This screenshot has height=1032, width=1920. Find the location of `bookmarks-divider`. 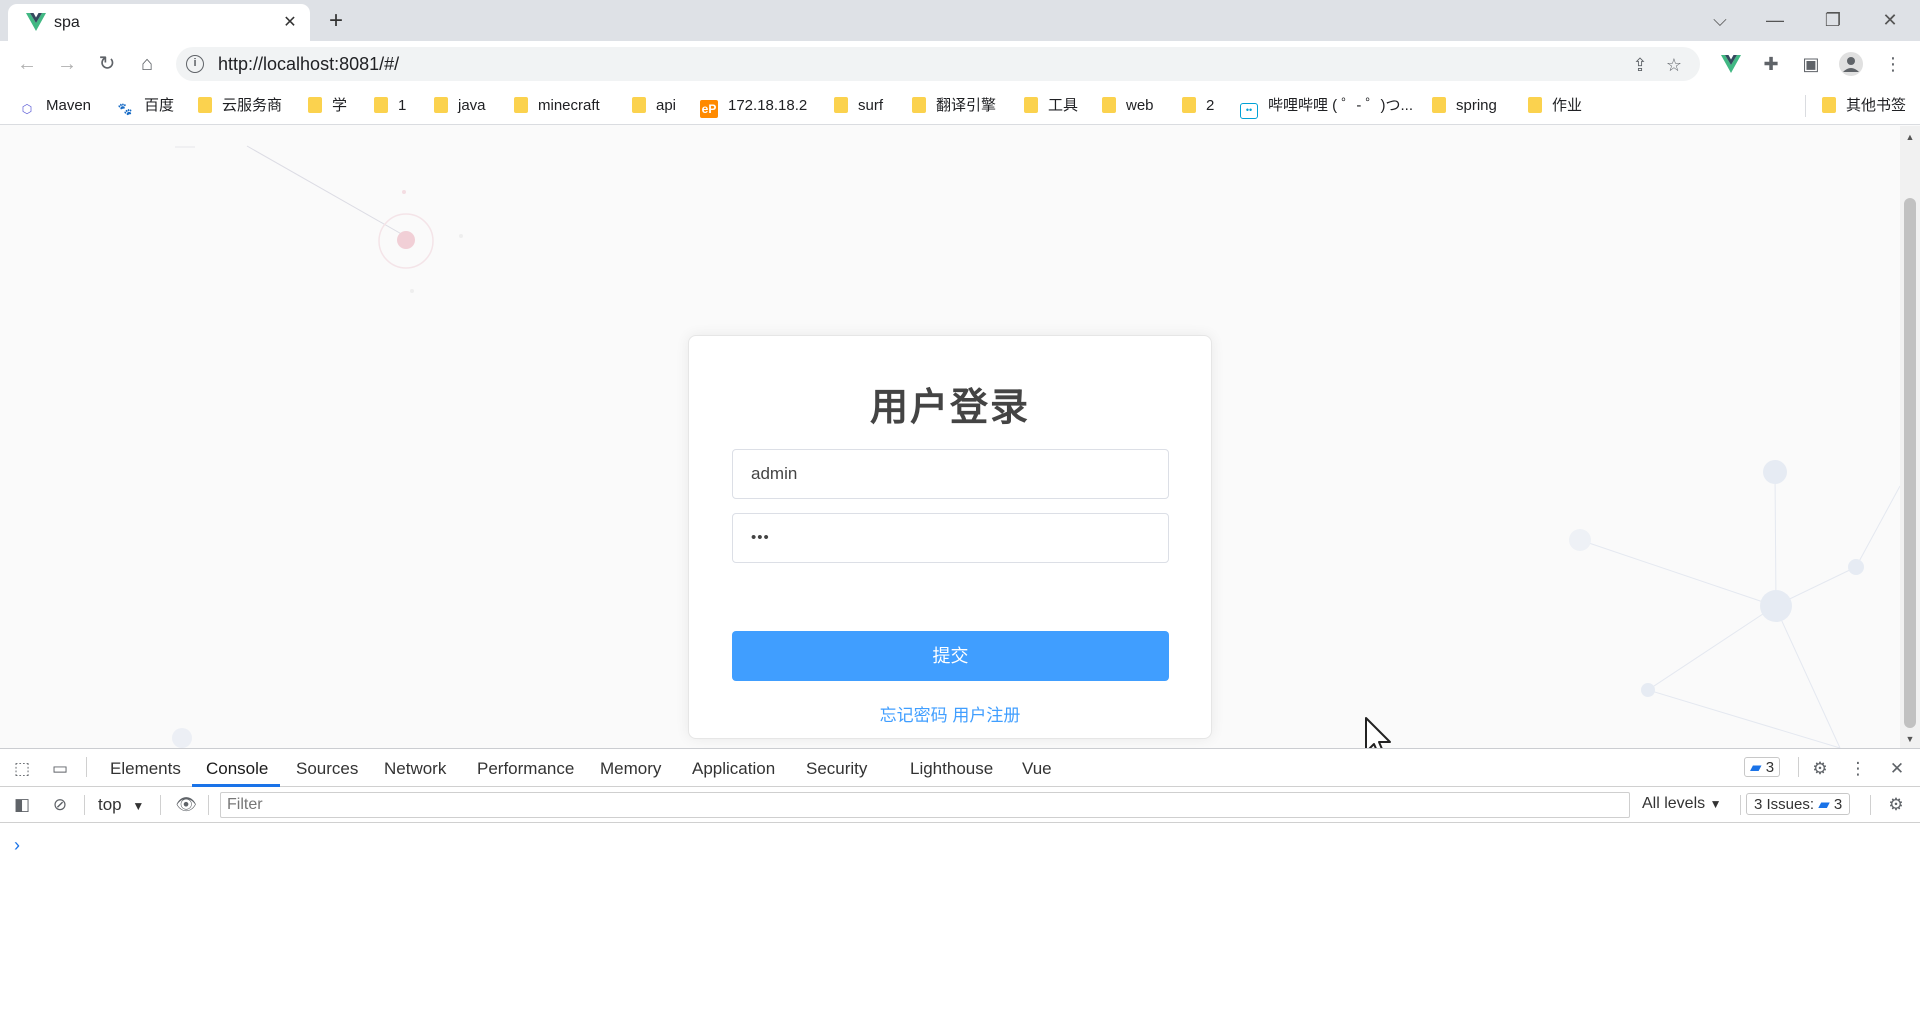

bookmarks-divider is located at coordinates (1805, 106).